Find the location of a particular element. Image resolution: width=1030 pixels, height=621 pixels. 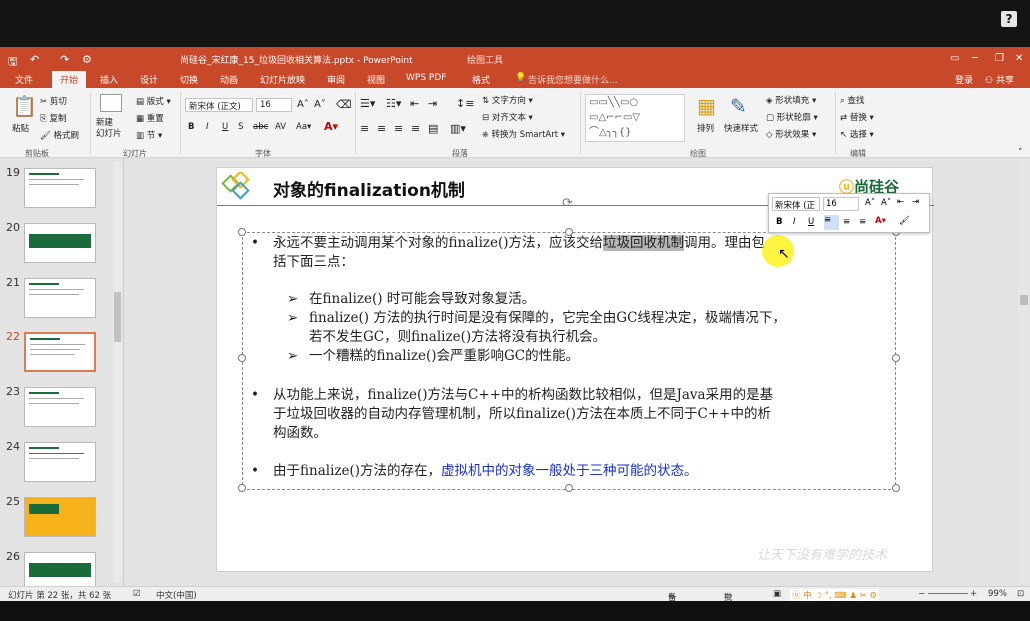

copy-button: ⎘ 复制 is located at coordinates (53, 118).